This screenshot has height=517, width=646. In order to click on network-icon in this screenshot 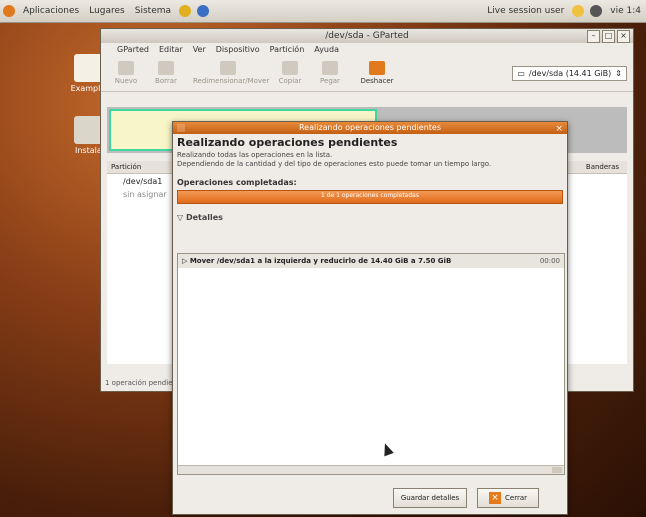, I will do `click(578, 11)`.